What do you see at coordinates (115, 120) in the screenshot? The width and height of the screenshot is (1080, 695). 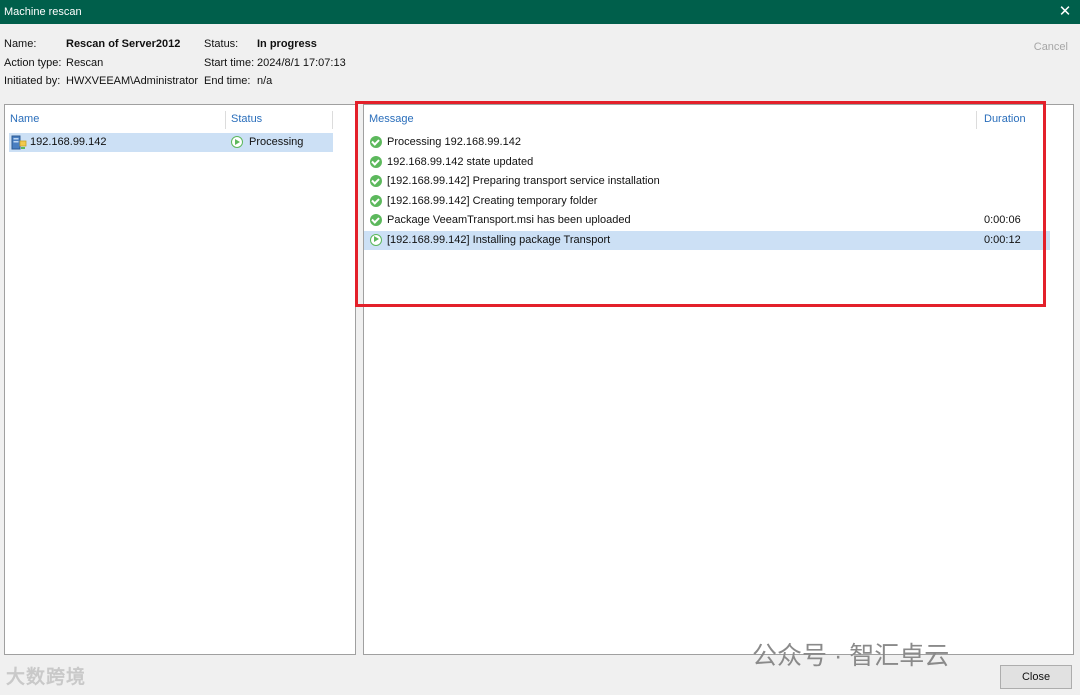 I see `column-header-name: Name` at bounding box center [115, 120].